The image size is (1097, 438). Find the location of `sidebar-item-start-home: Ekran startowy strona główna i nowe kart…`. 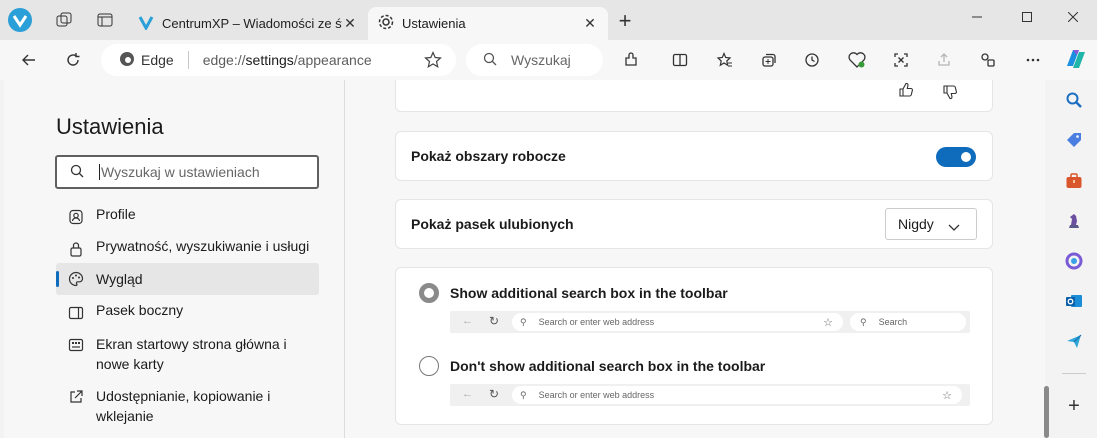

sidebar-item-start-home: Ekran startowy strona główna i nowe kart… is located at coordinates (187, 354).